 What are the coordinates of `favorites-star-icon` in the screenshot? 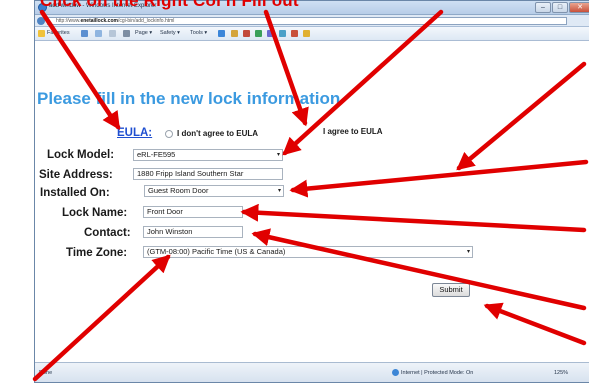 It's located at (41, 33).